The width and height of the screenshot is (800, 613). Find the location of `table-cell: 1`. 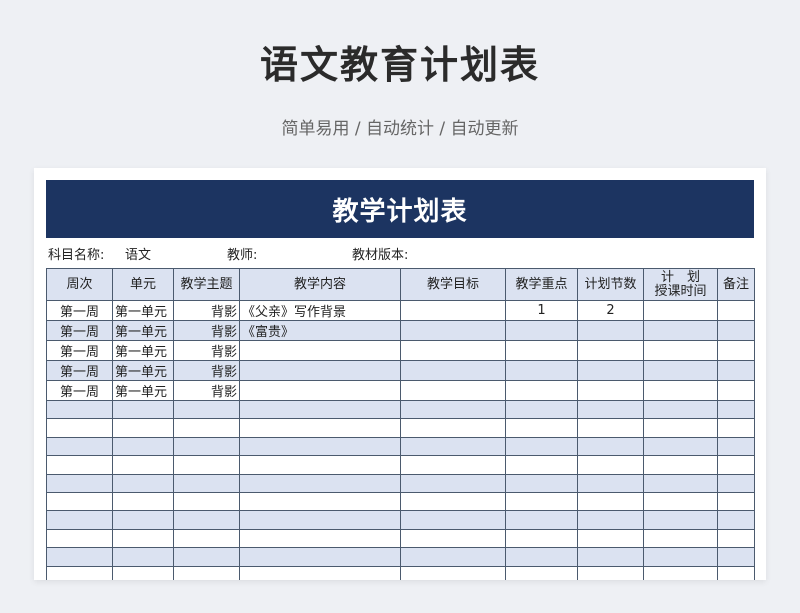

table-cell: 1 is located at coordinates (541, 310).